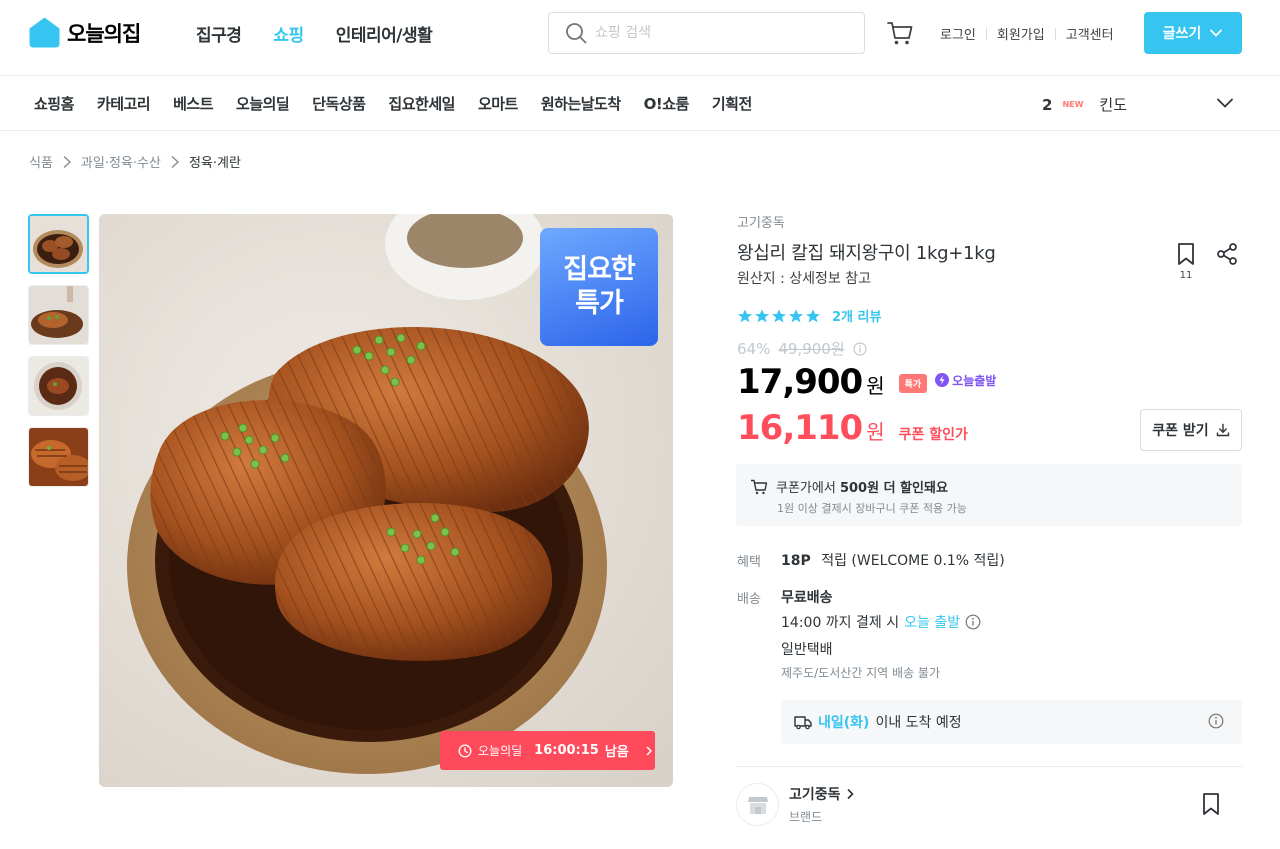  Describe the element at coordinates (861, 673) in the screenshot. I see `shipping-note: 제주도/도서산간 지역 배송 불가` at that location.